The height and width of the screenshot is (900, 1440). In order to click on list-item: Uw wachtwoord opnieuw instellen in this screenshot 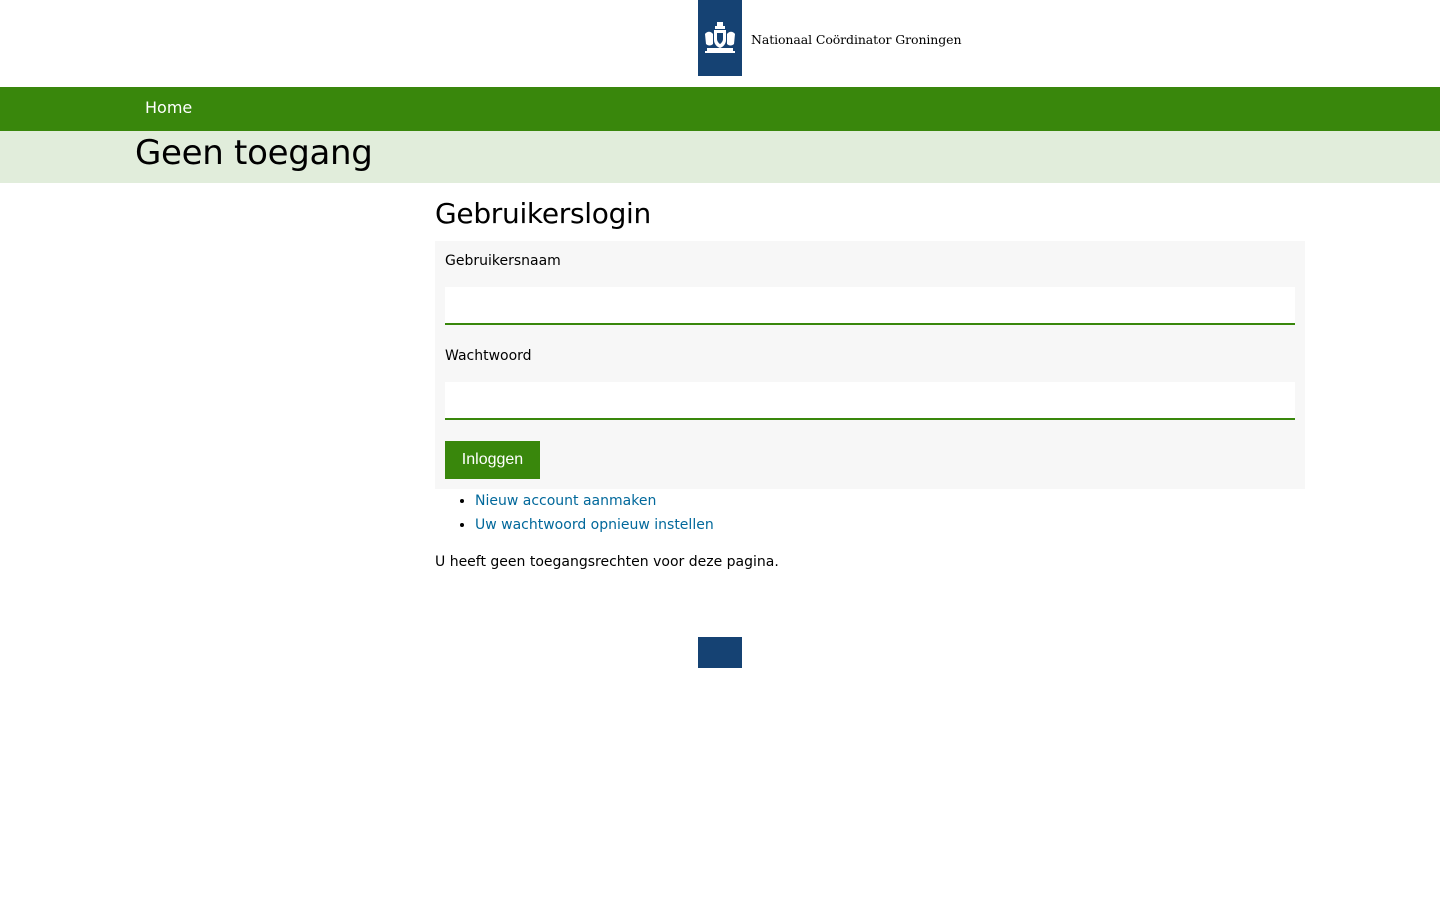, I will do `click(594, 525)`.